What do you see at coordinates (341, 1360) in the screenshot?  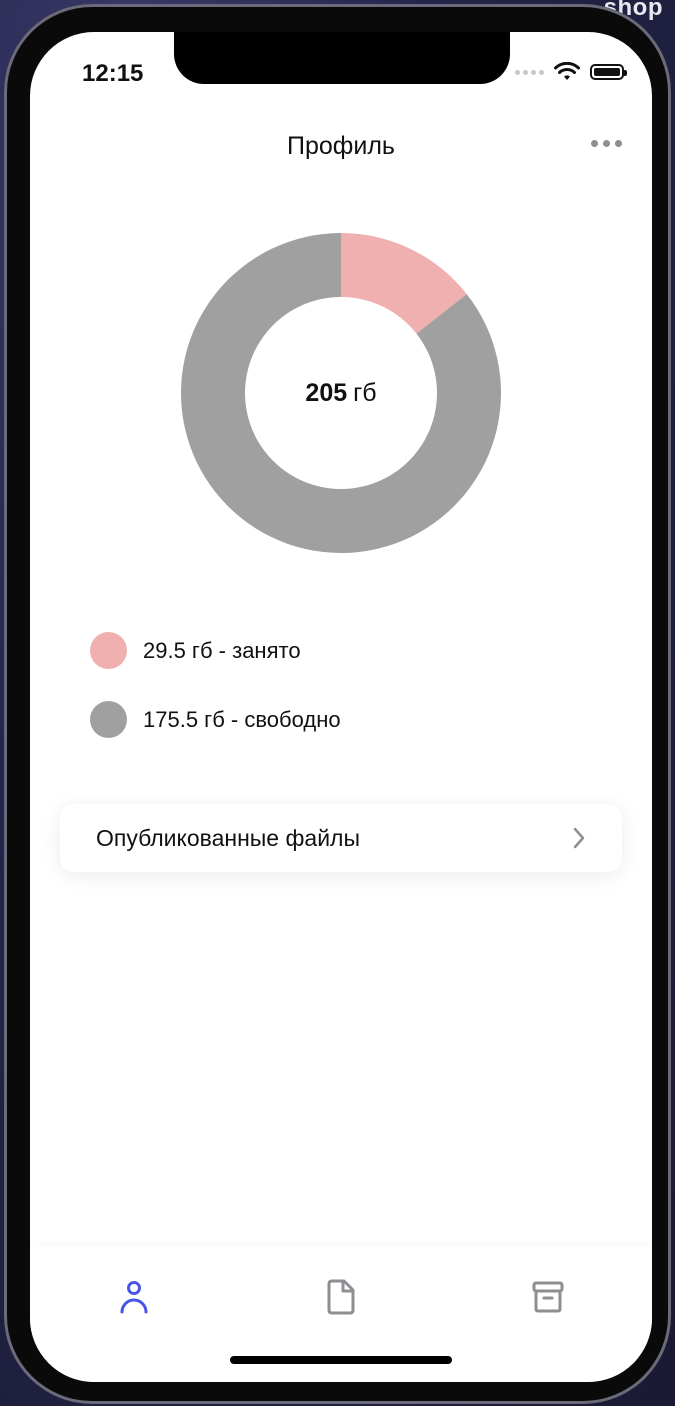 I see `home-indicator` at bounding box center [341, 1360].